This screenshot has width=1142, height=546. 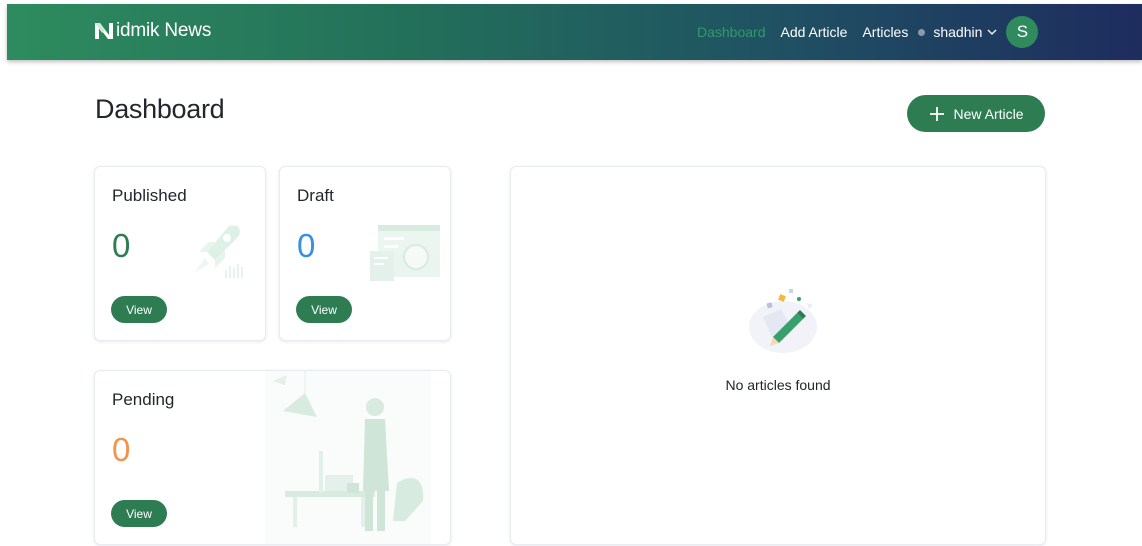 I want to click on nav-links: Dashboard Add Article Articles shadhin S, so click(x=868, y=32).